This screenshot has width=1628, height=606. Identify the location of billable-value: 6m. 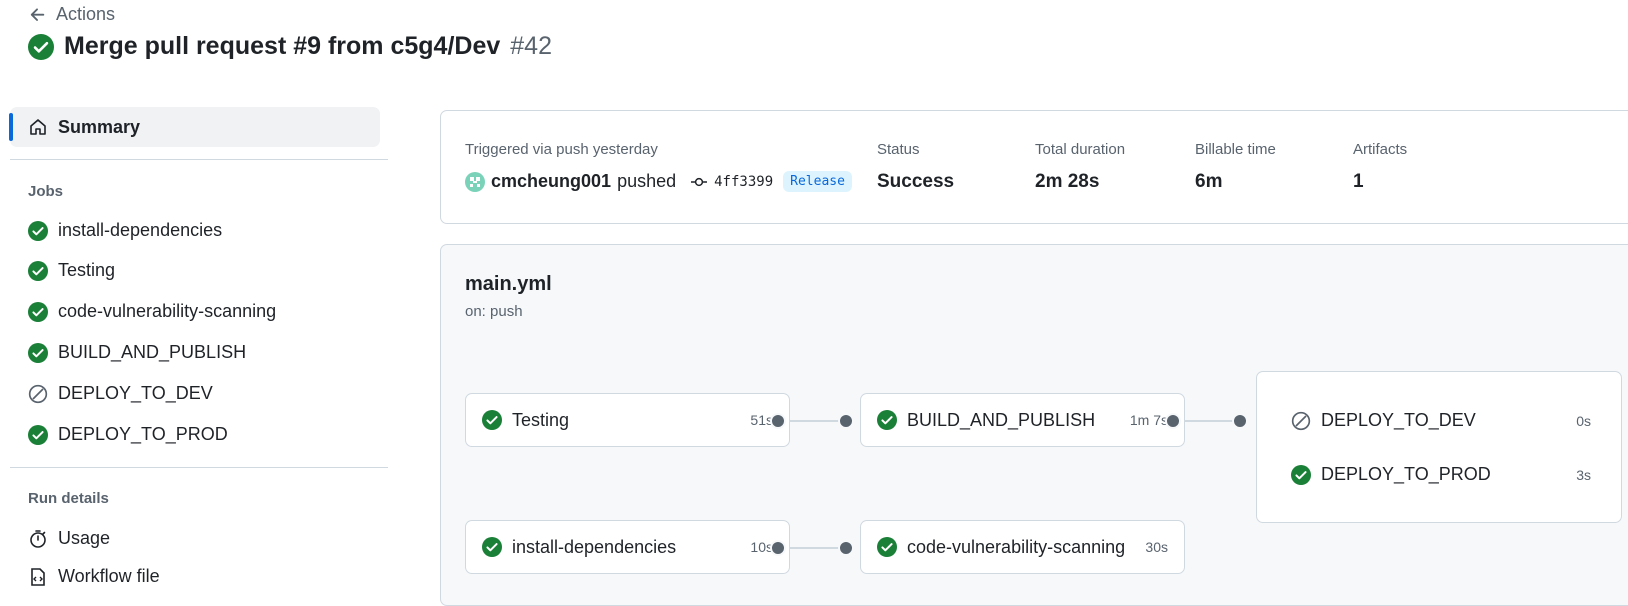
(1209, 181).